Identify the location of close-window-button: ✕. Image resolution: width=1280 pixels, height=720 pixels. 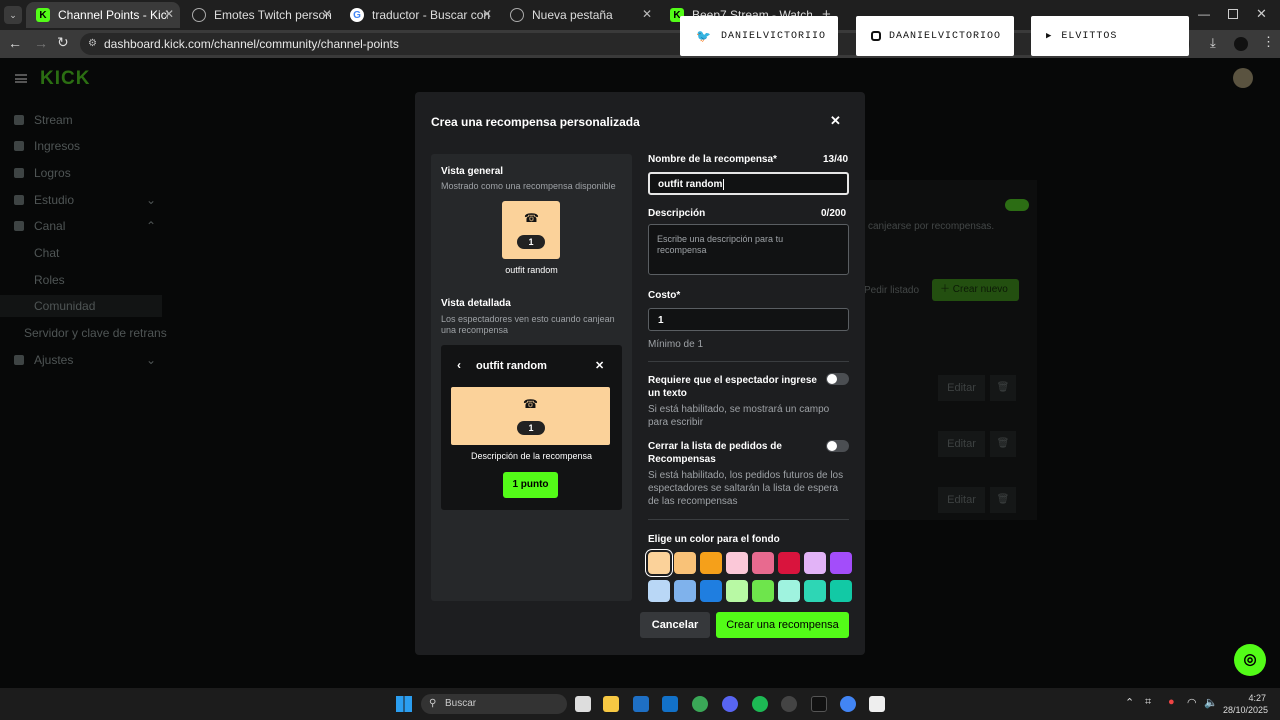
(1261, 14).